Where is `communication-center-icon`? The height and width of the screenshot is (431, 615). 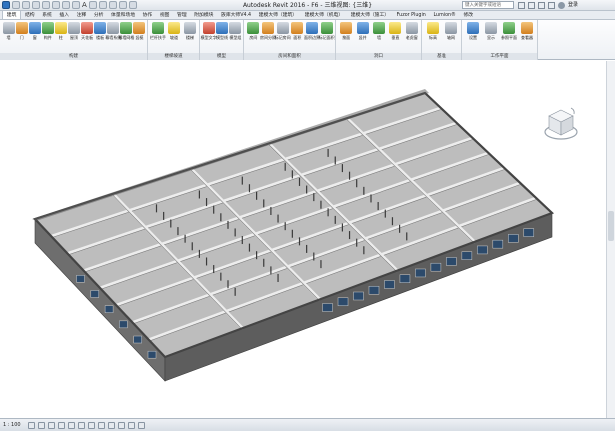
communication-center-icon is located at coordinates (541, 5).